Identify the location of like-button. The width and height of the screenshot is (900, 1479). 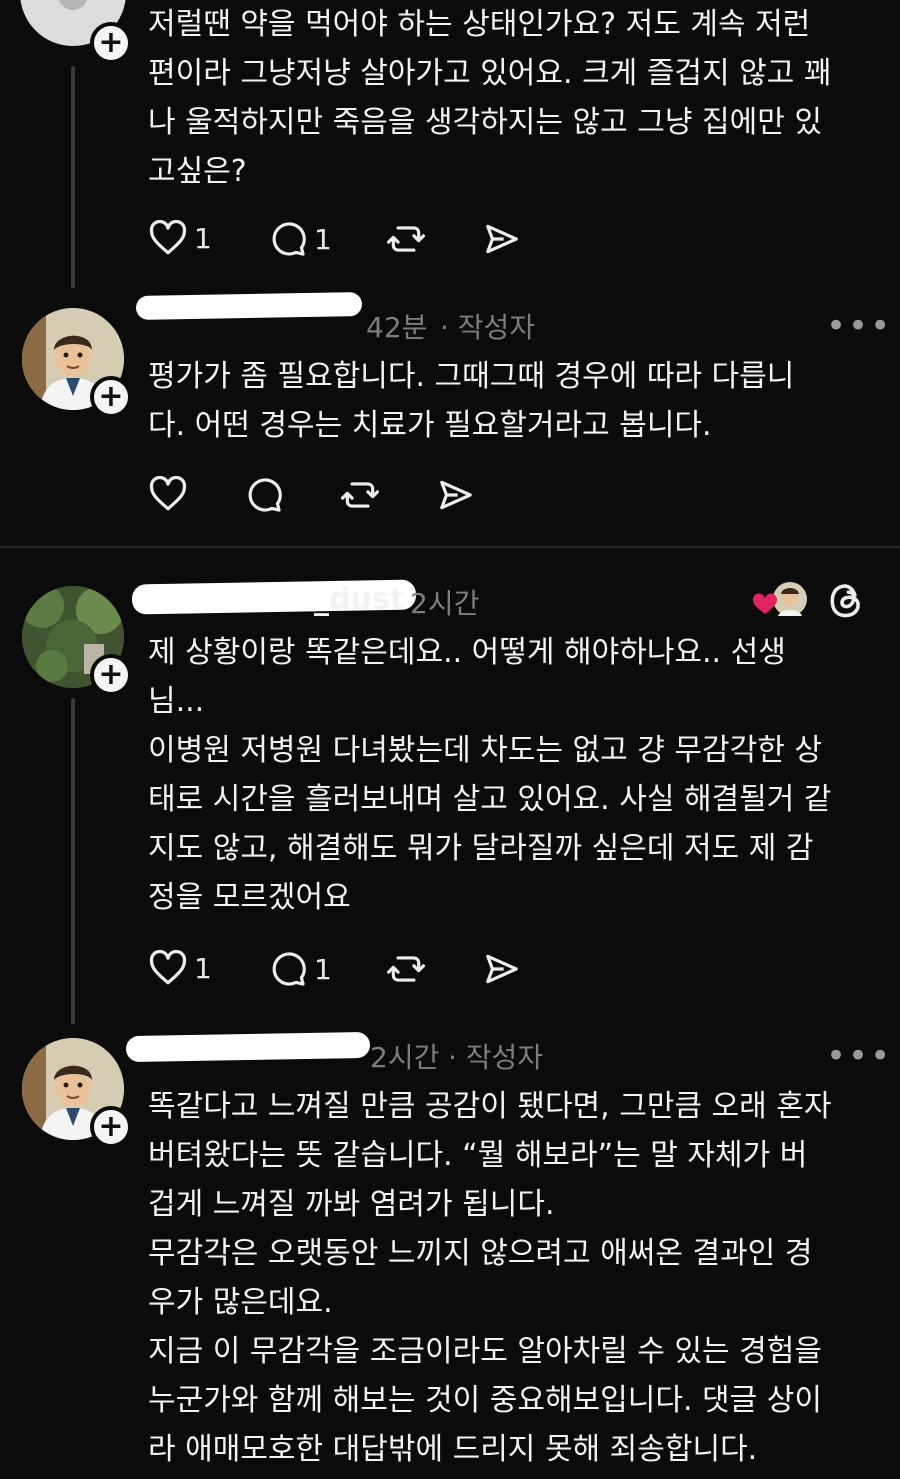
(168, 494).